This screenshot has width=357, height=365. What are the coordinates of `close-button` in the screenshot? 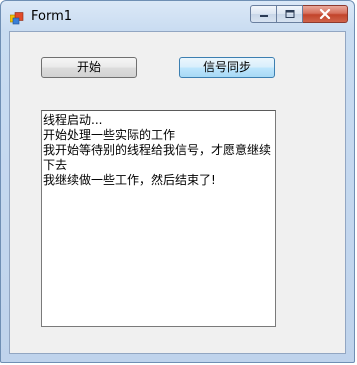 It's located at (325, 14).